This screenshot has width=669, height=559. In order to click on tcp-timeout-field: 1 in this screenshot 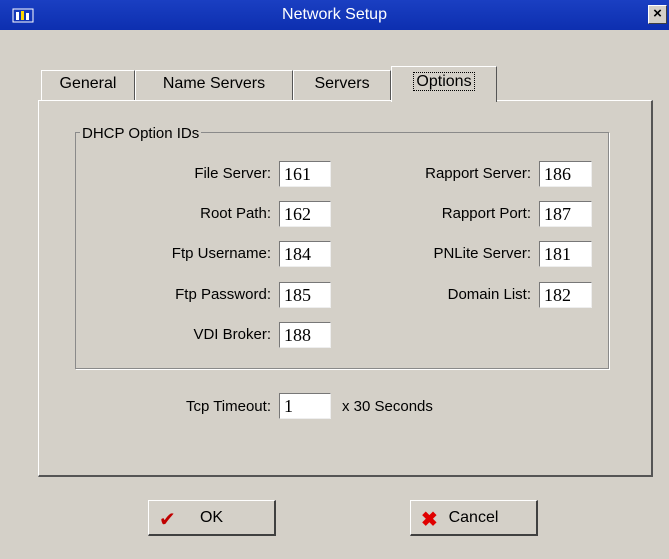, I will do `click(305, 406)`.